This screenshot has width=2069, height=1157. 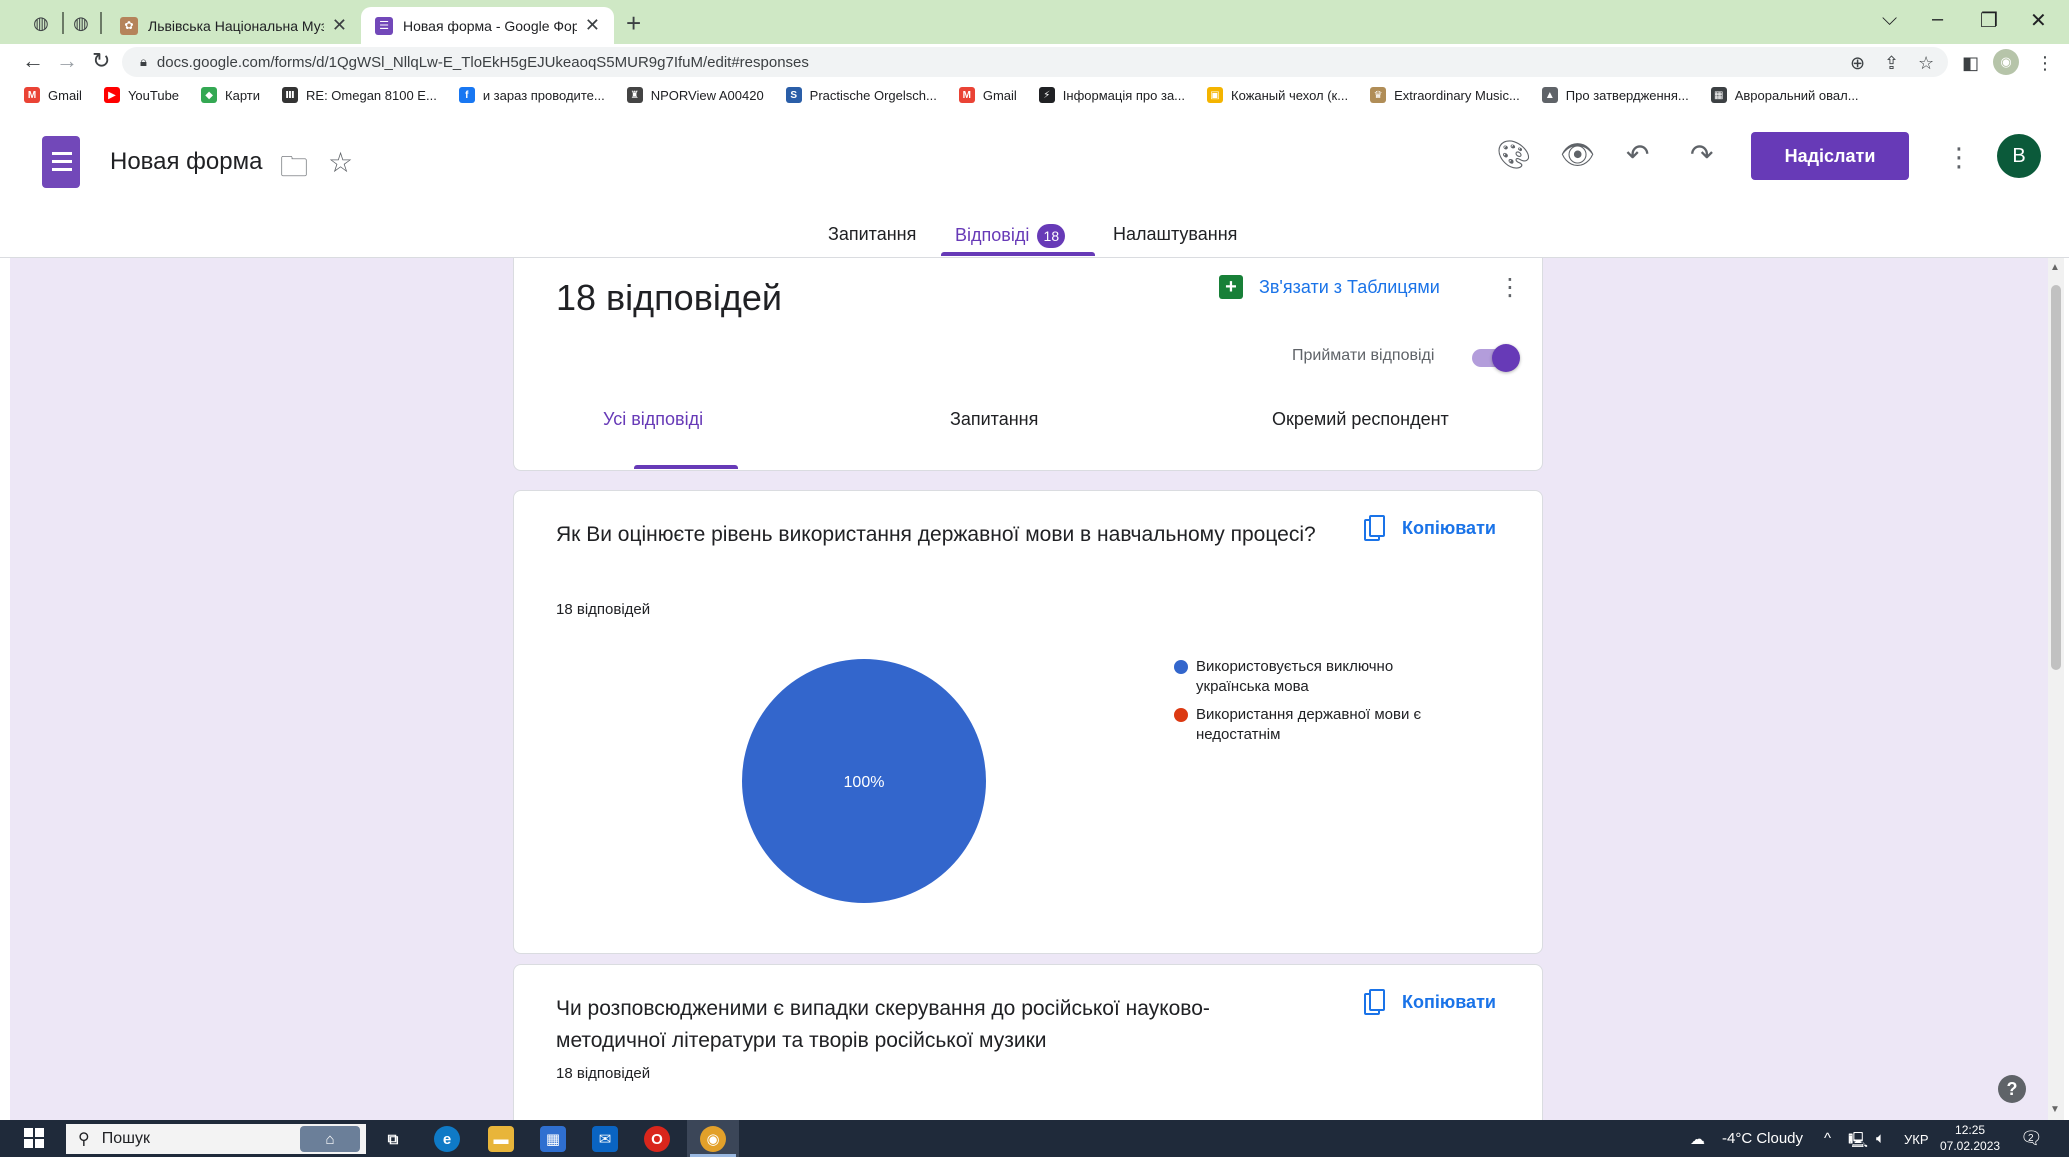 What do you see at coordinates (1827, 1138) in the screenshot?
I see `tray-chevron-icon: ^` at bounding box center [1827, 1138].